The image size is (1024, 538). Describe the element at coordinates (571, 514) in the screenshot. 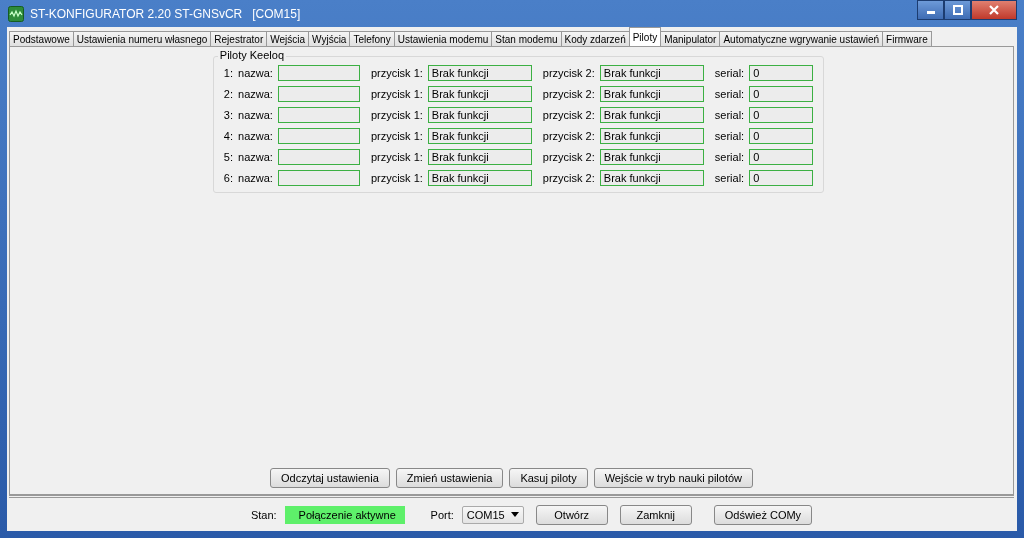

I see `status-button: Otwórz` at that location.